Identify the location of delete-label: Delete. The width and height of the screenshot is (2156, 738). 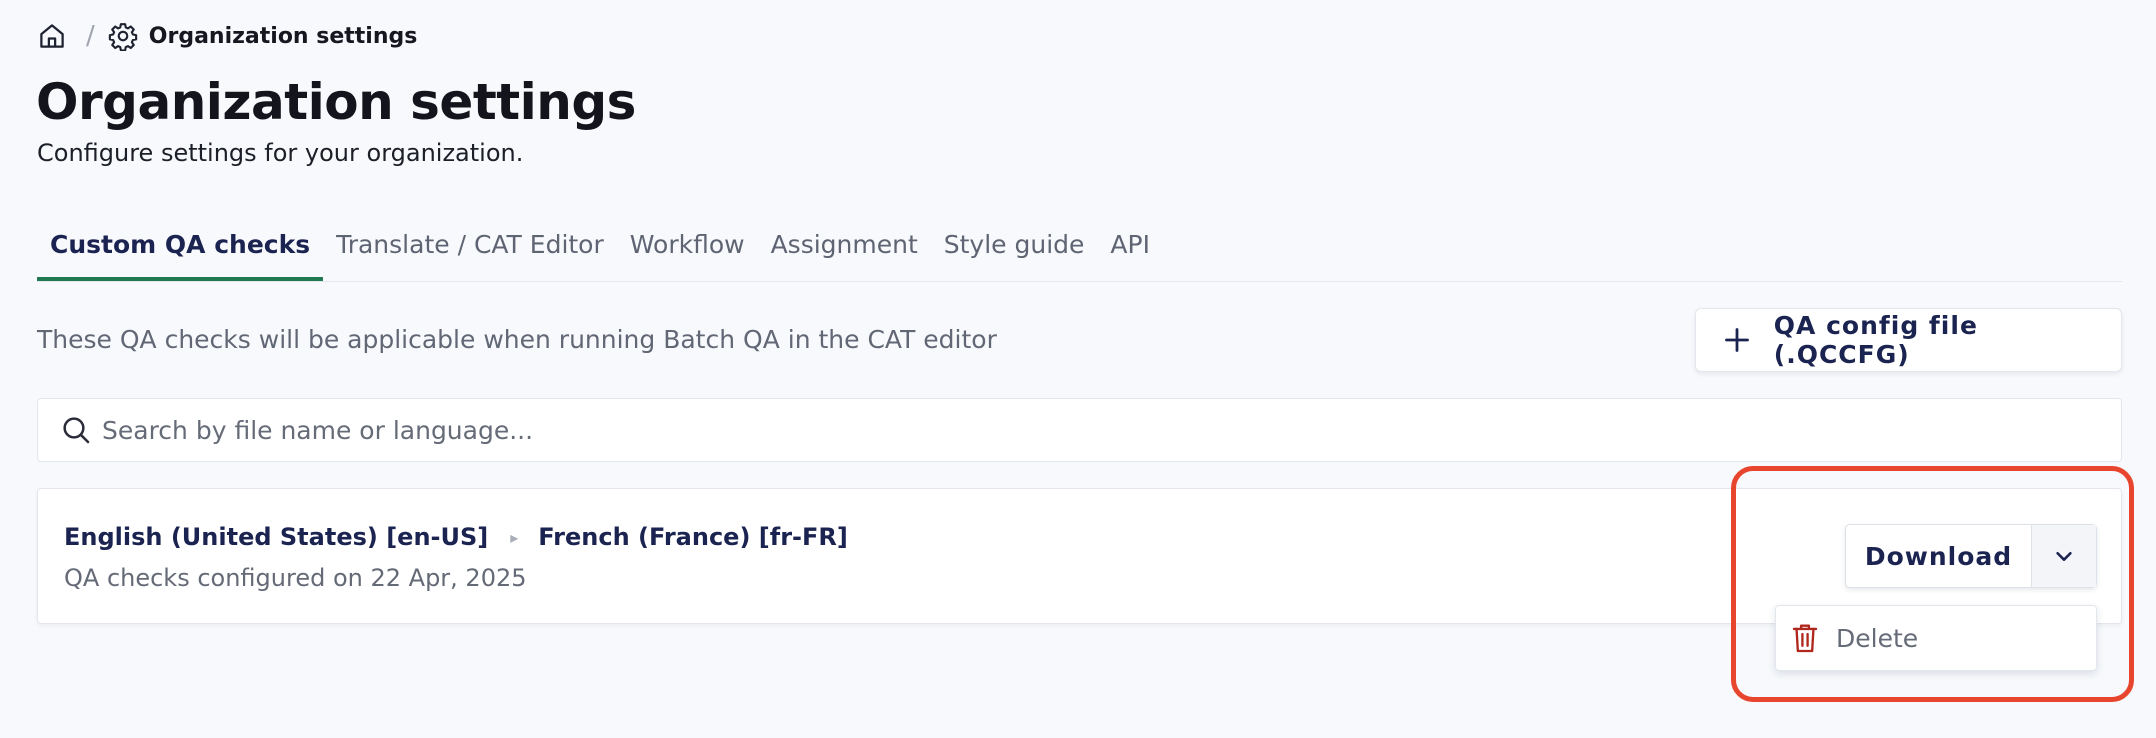
(1877, 638).